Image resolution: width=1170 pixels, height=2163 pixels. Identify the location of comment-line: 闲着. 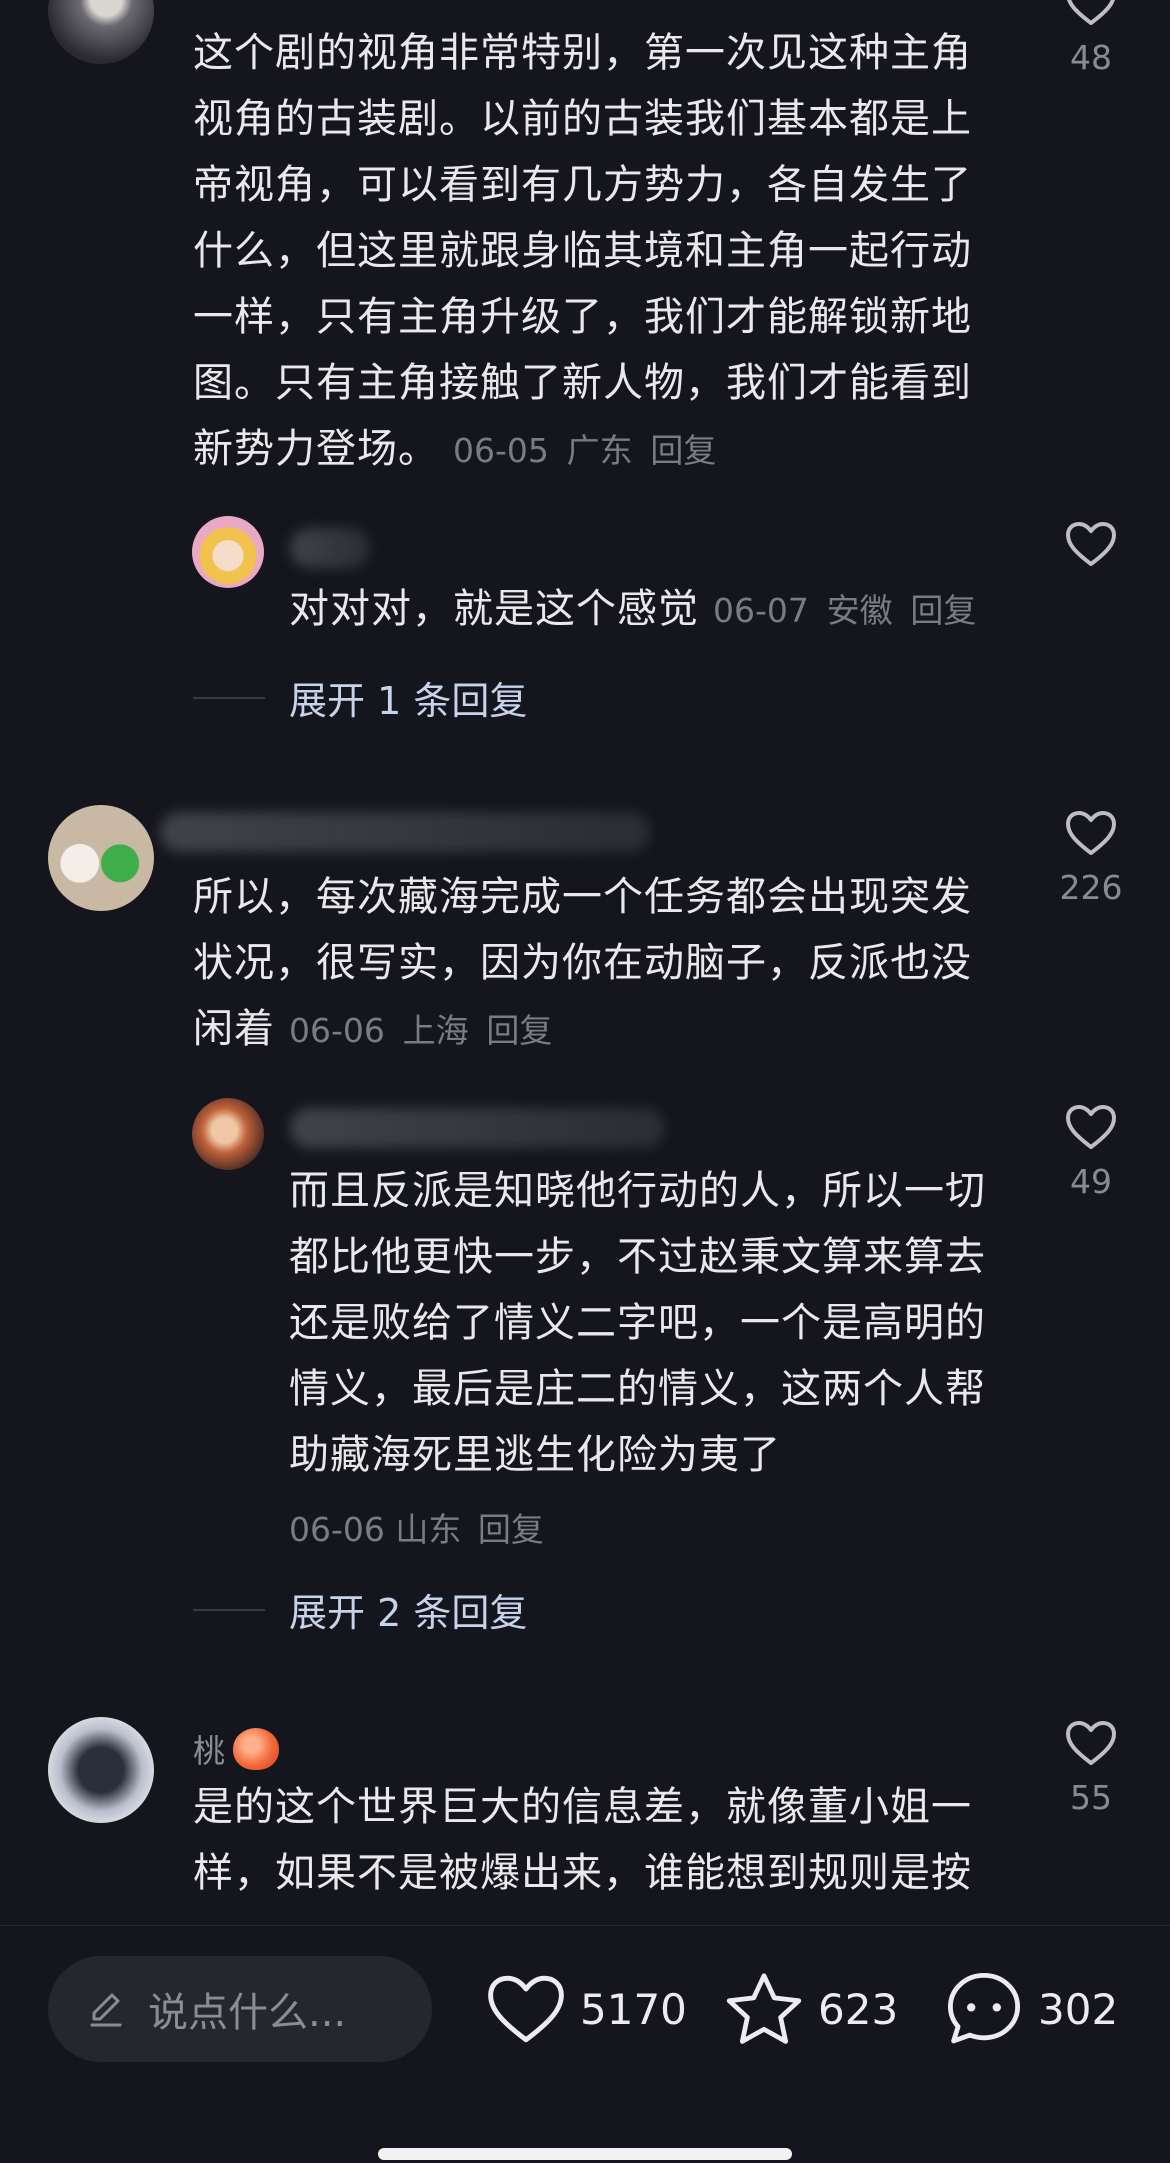
(234, 1029).